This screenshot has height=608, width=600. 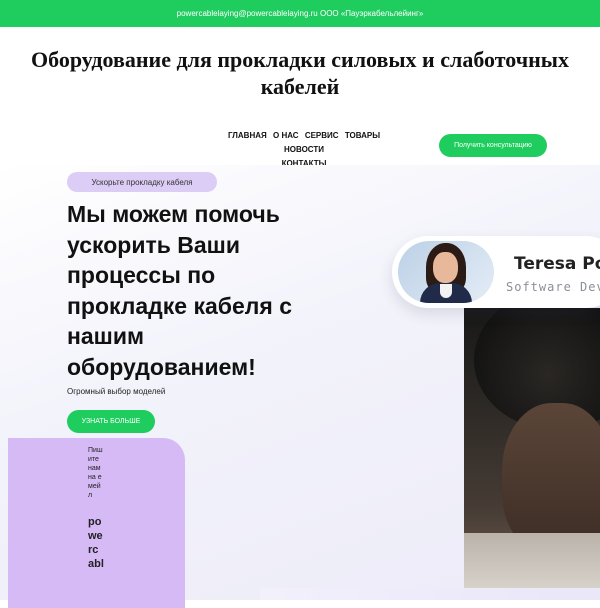 What do you see at coordinates (493, 145) in the screenshot?
I see `get-consultation-button: Получить консультацию` at bounding box center [493, 145].